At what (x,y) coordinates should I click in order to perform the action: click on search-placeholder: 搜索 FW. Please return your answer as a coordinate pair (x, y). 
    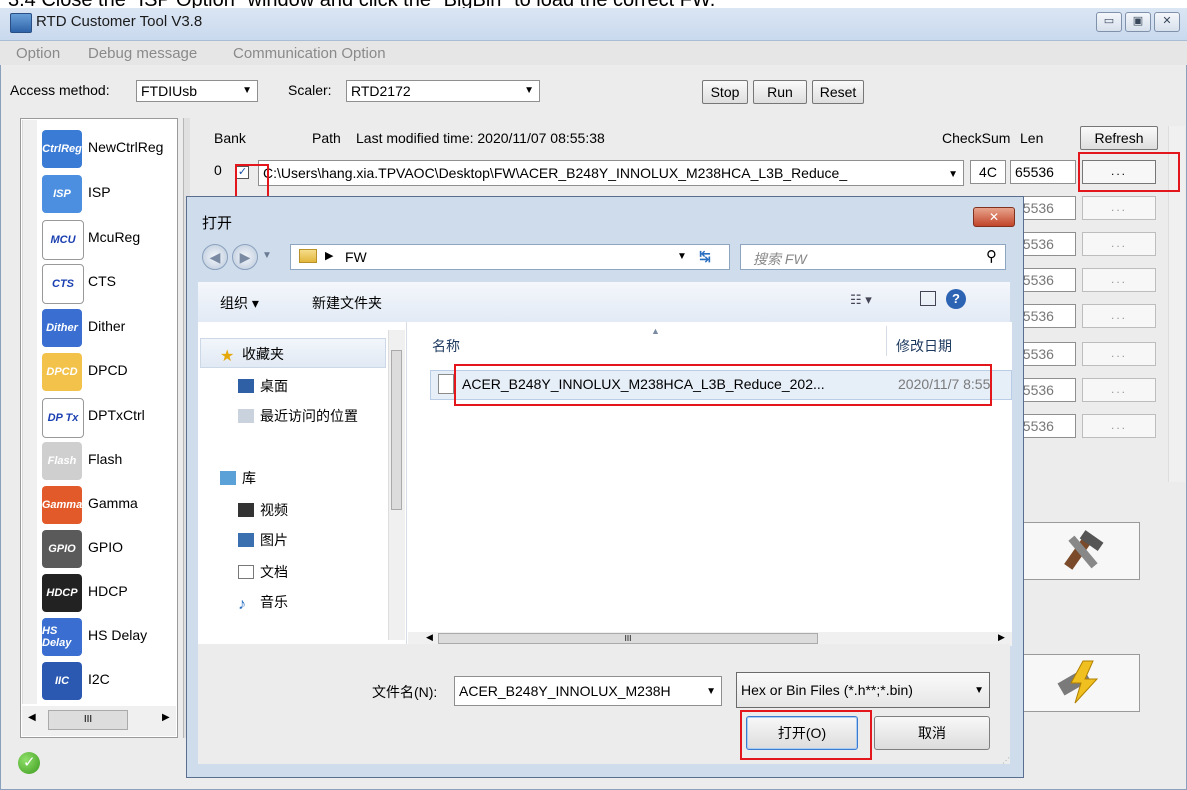
    Looking at the image, I should click on (780, 259).